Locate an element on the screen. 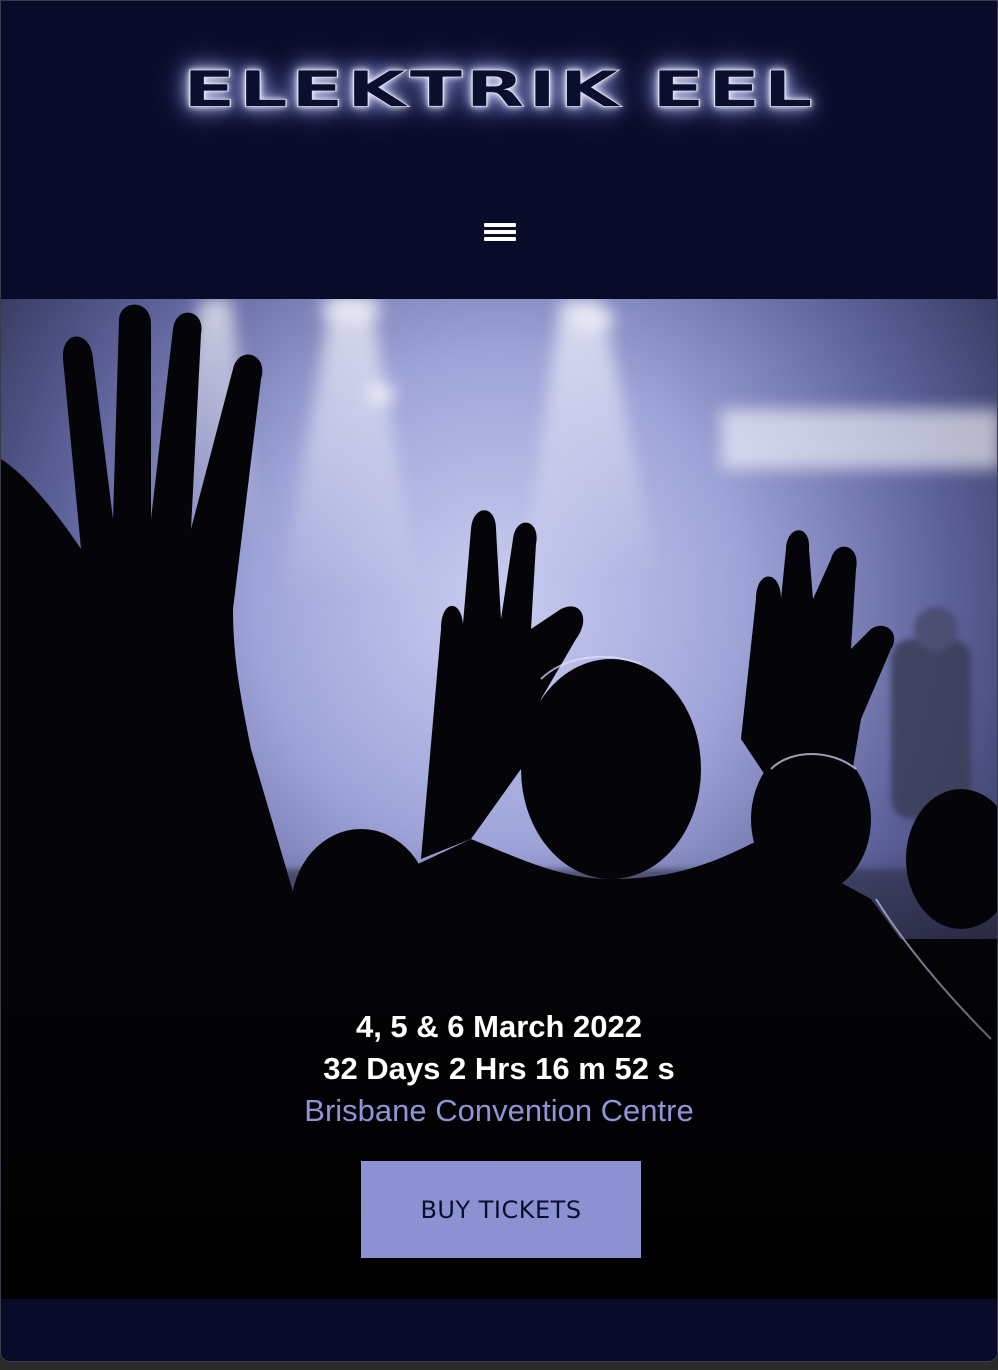 The image size is (998, 1370). site-logo: ELEKTRIK EEL is located at coordinates (499, 90).